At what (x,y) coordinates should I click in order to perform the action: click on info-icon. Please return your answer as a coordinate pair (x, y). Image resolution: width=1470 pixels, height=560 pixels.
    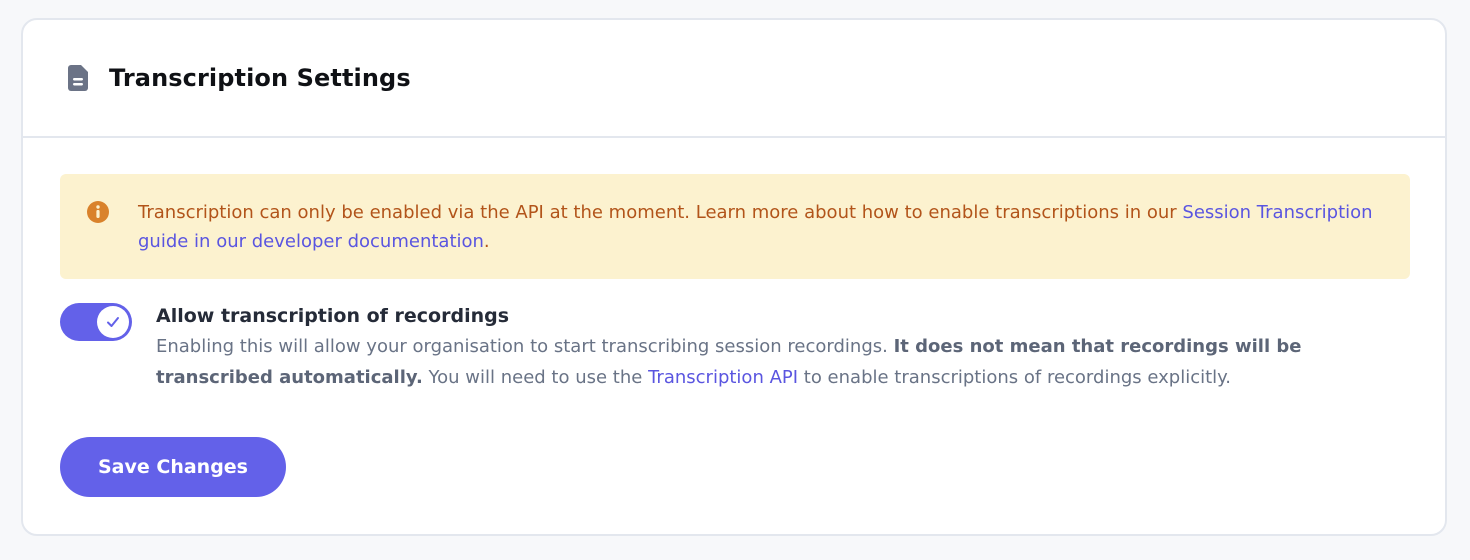
    Looking at the image, I should click on (98, 212).